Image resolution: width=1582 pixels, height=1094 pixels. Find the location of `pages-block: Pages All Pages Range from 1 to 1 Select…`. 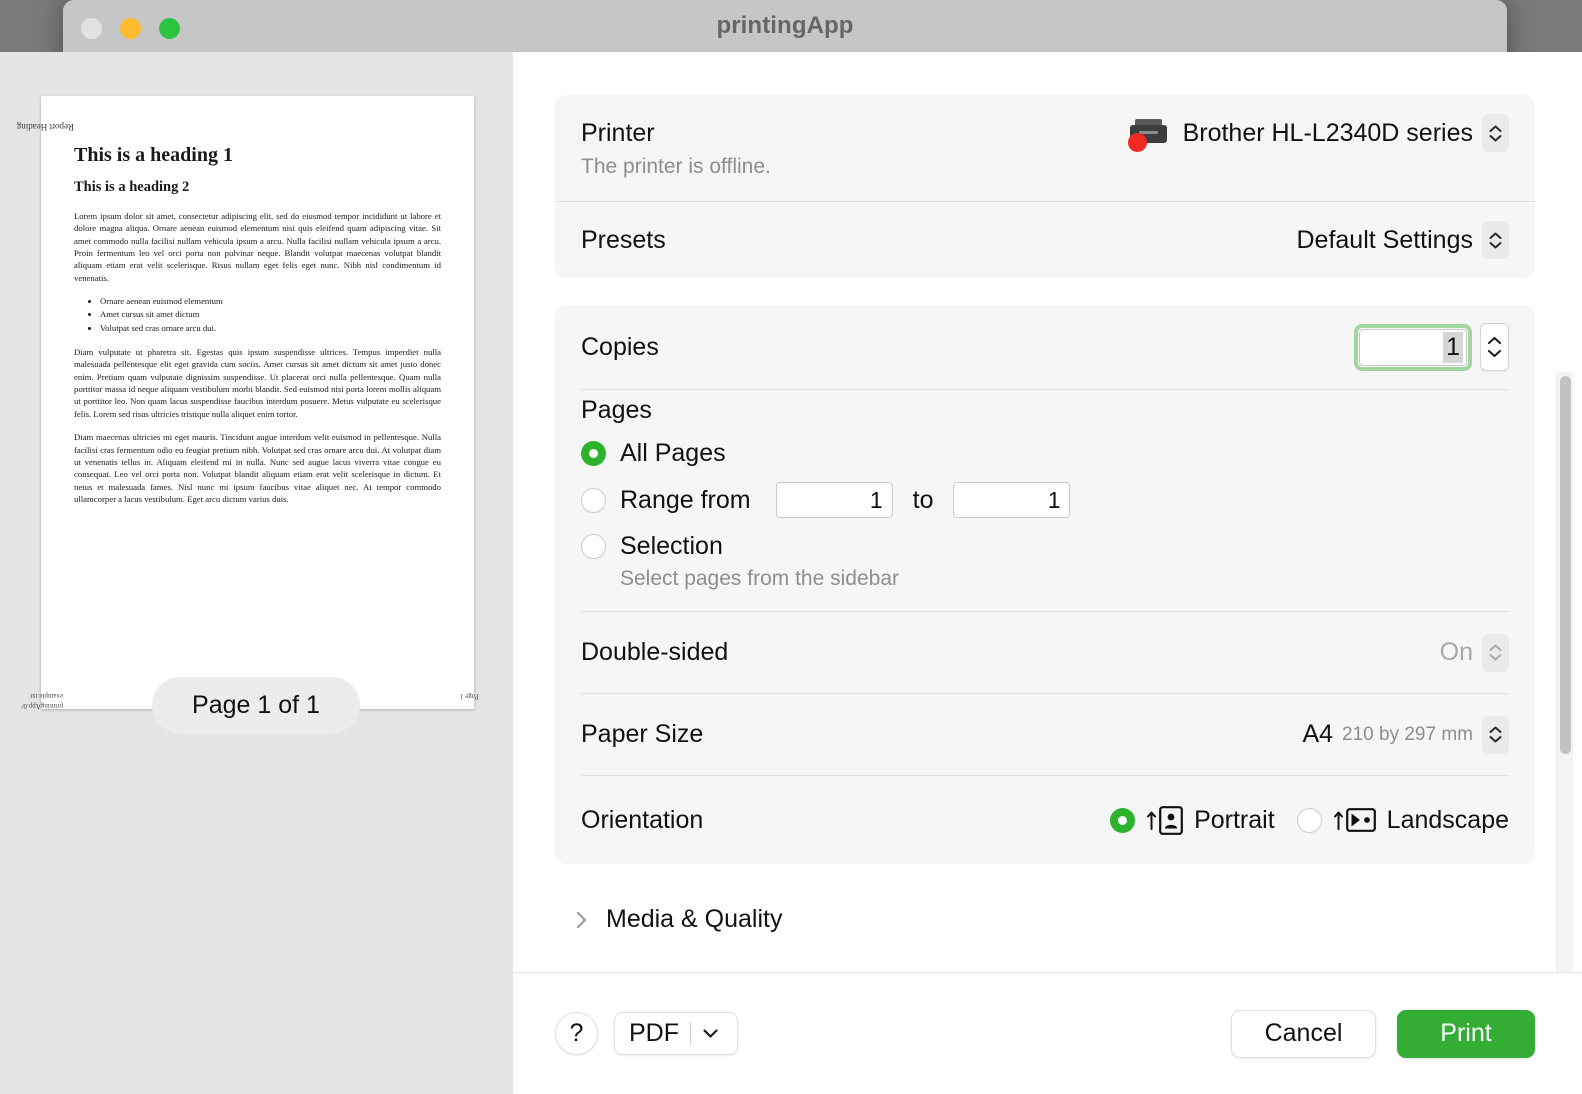

pages-block: Pages All Pages Range from 1 to 1 Select… is located at coordinates (1045, 500).